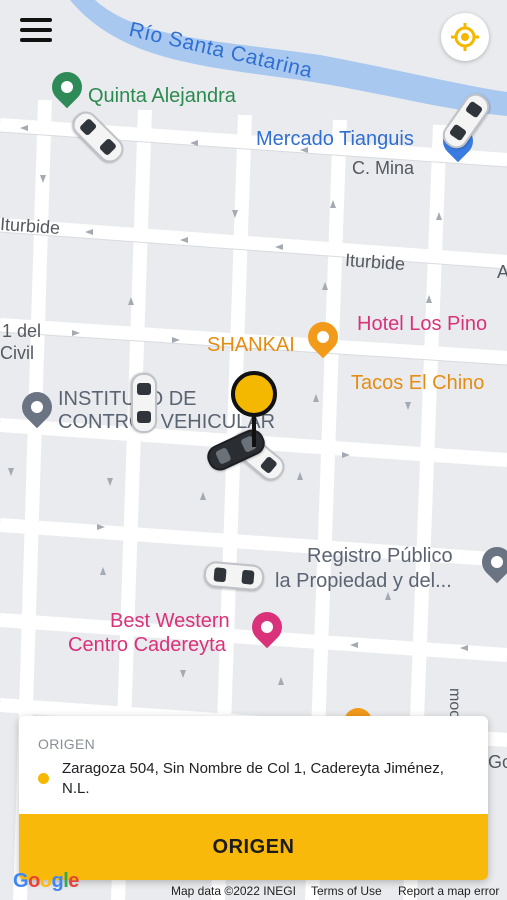  What do you see at coordinates (454, 703) in the screenshot?
I see `street-label-moc: moc` at bounding box center [454, 703].